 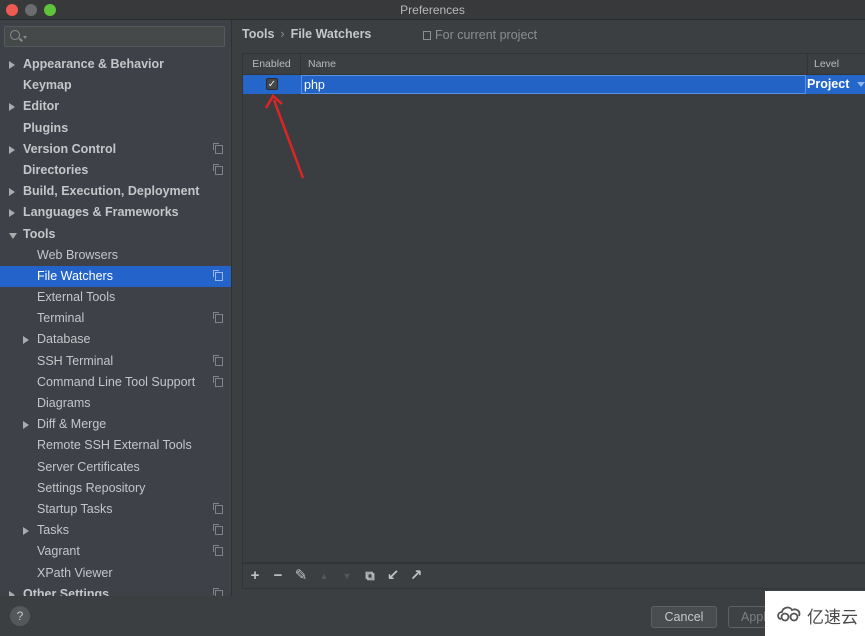 What do you see at coordinates (115, 530) in the screenshot?
I see `sidebar-item-tasks: Tasks` at bounding box center [115, 530].